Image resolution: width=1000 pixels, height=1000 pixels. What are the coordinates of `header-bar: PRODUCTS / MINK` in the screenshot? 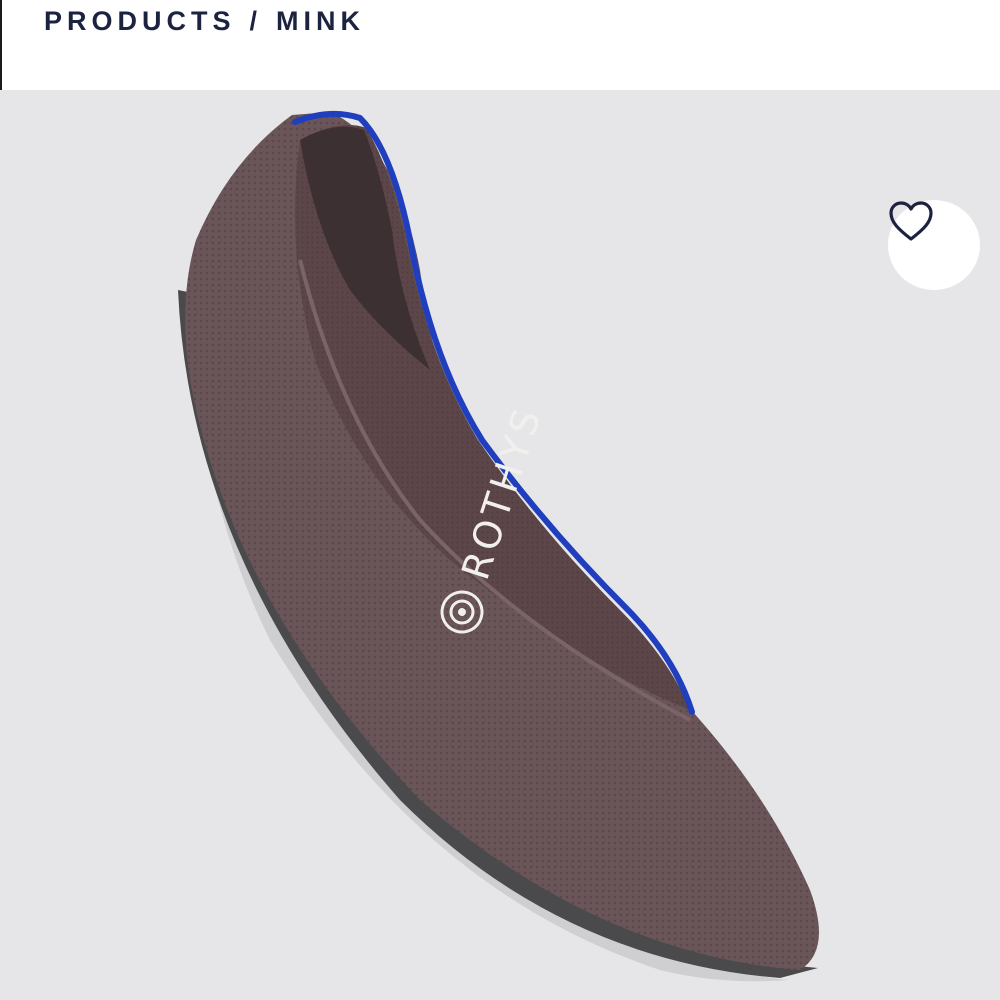 It's located at (500, 45).